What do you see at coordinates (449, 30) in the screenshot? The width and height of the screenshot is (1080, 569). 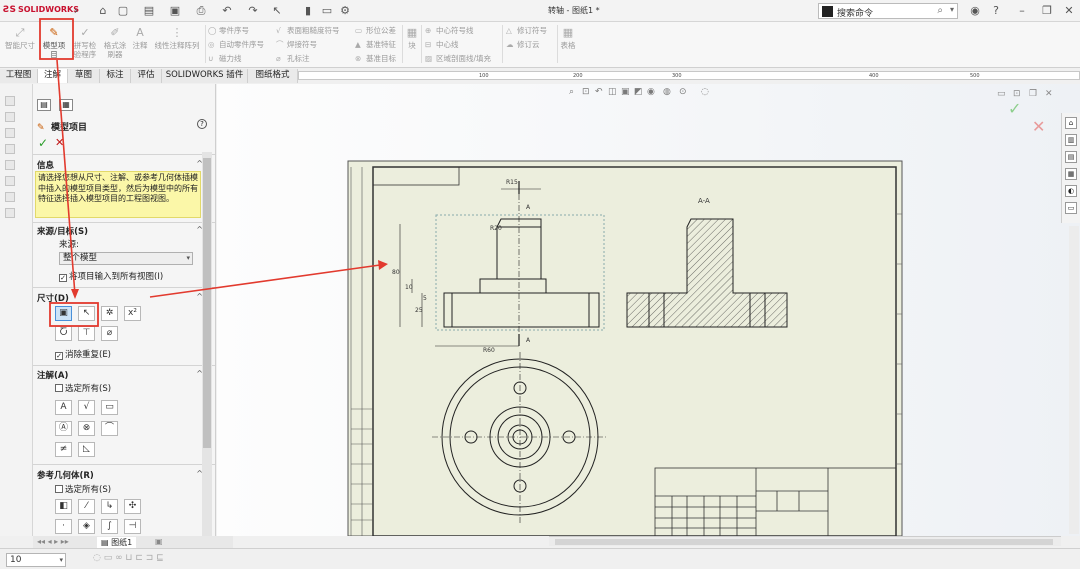 I see `center-mark-button: ⊕ 中心符号线` at bounding box center [449, 30].